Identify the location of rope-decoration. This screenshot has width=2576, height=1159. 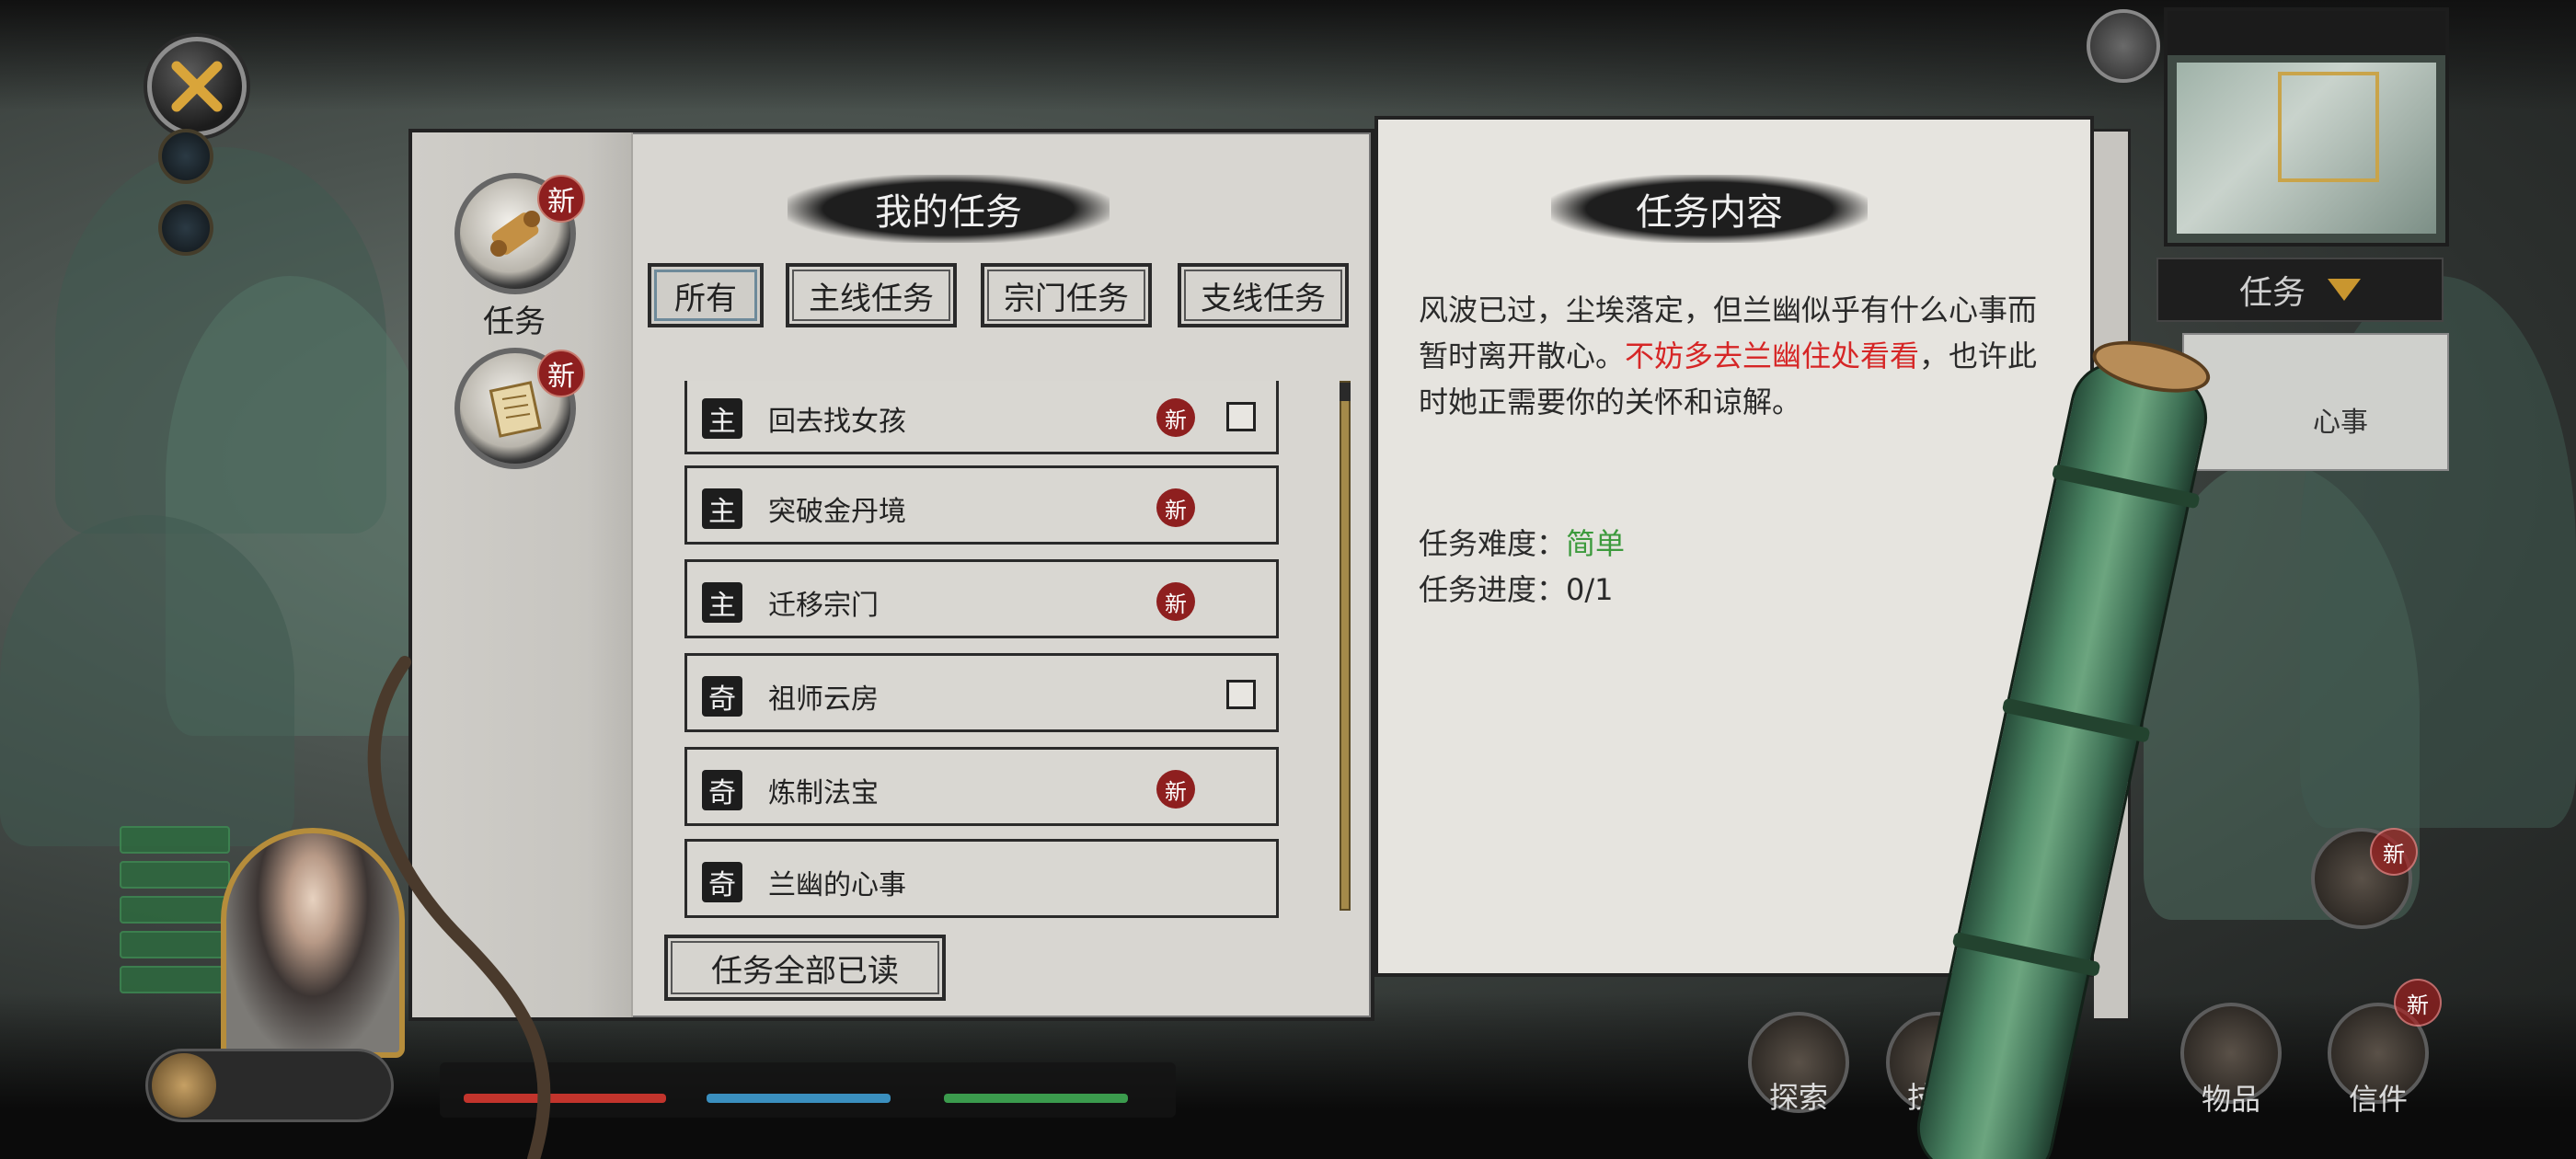
(459, 907).